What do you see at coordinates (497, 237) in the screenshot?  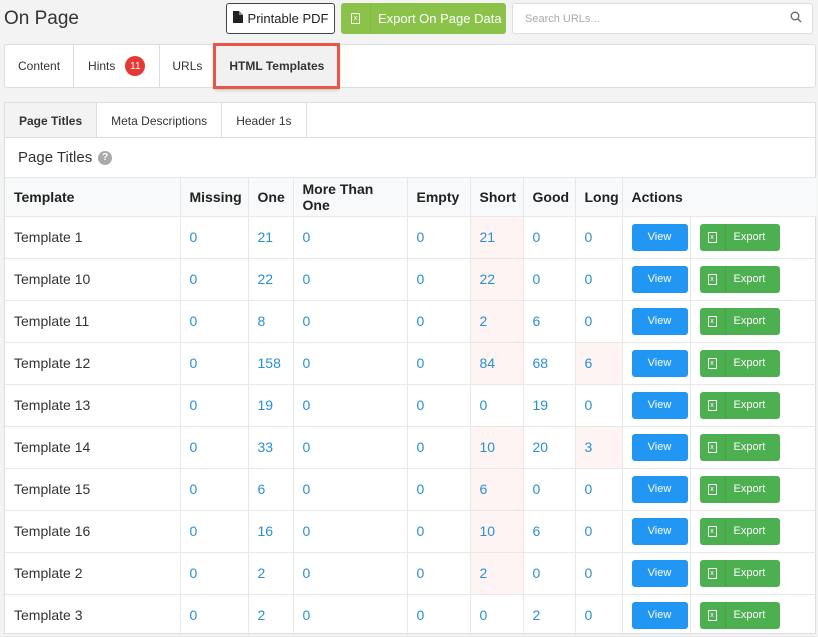 I see `short-count-link: 21` at bounding box center [497, 237].